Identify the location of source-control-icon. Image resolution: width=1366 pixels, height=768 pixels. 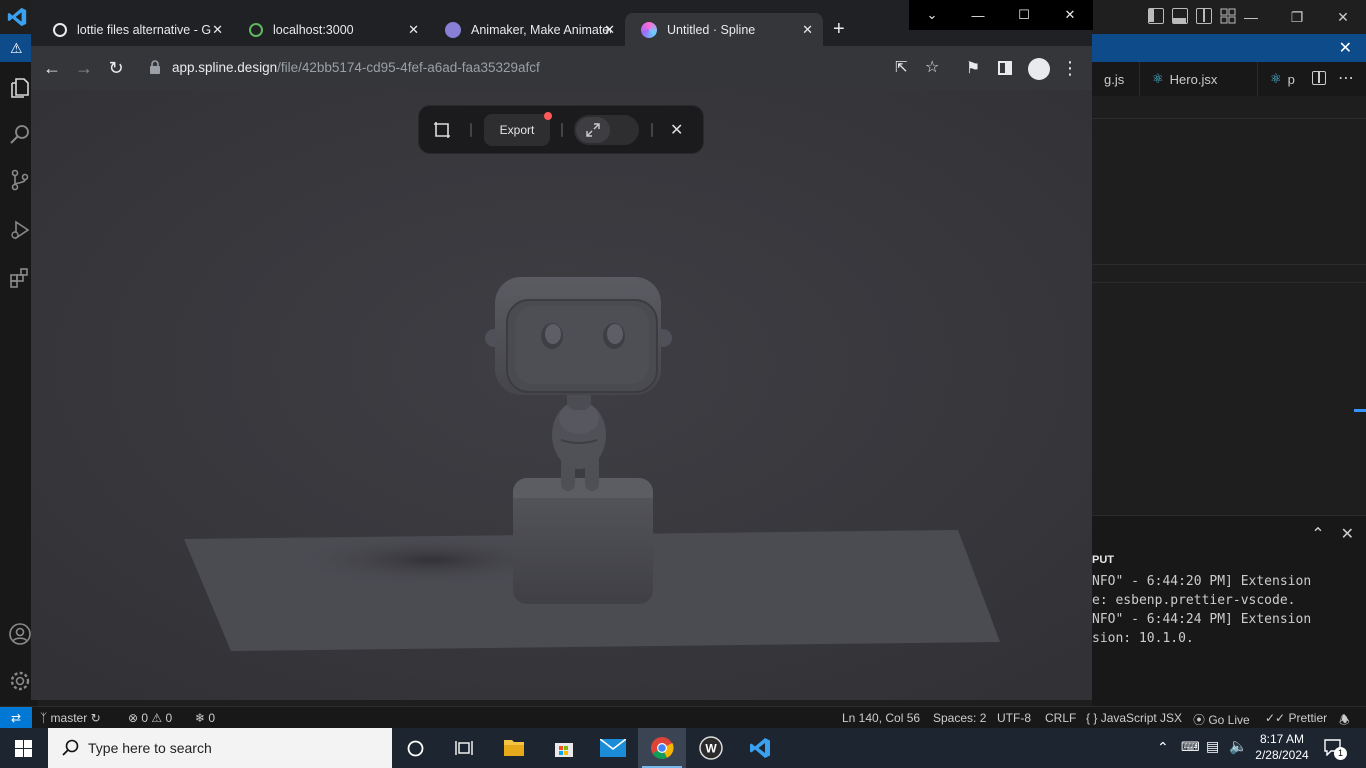
(20, 180).